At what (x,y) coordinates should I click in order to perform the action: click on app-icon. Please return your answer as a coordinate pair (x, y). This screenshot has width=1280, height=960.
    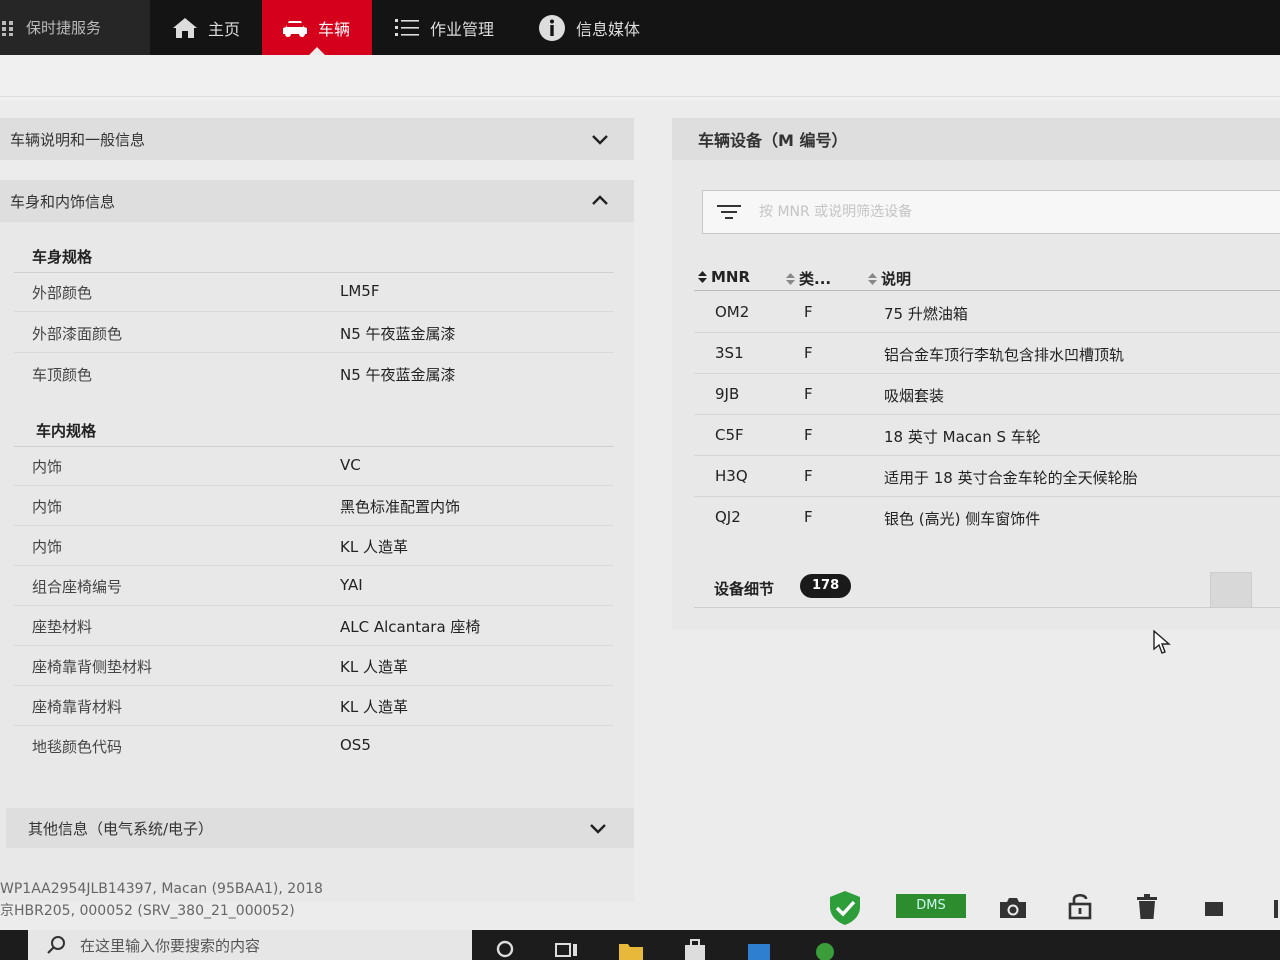
    Looking at the image, I should click on (825, 949).